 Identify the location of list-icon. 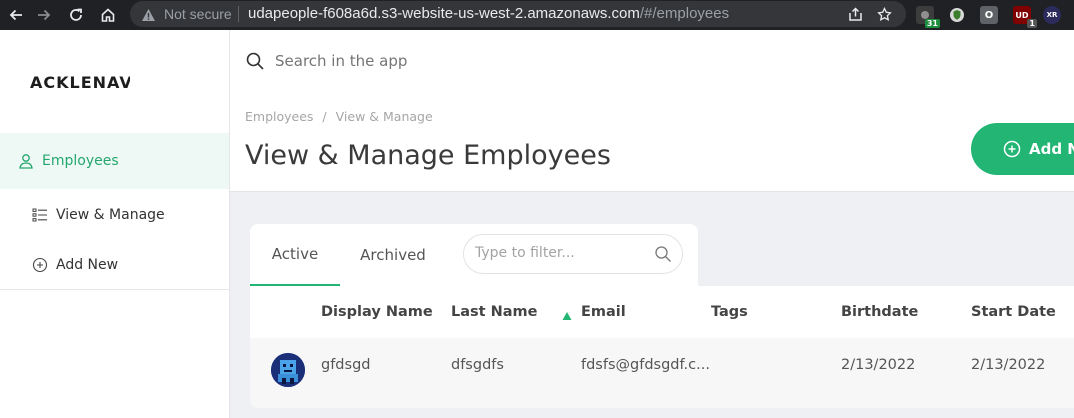
(40, 215).